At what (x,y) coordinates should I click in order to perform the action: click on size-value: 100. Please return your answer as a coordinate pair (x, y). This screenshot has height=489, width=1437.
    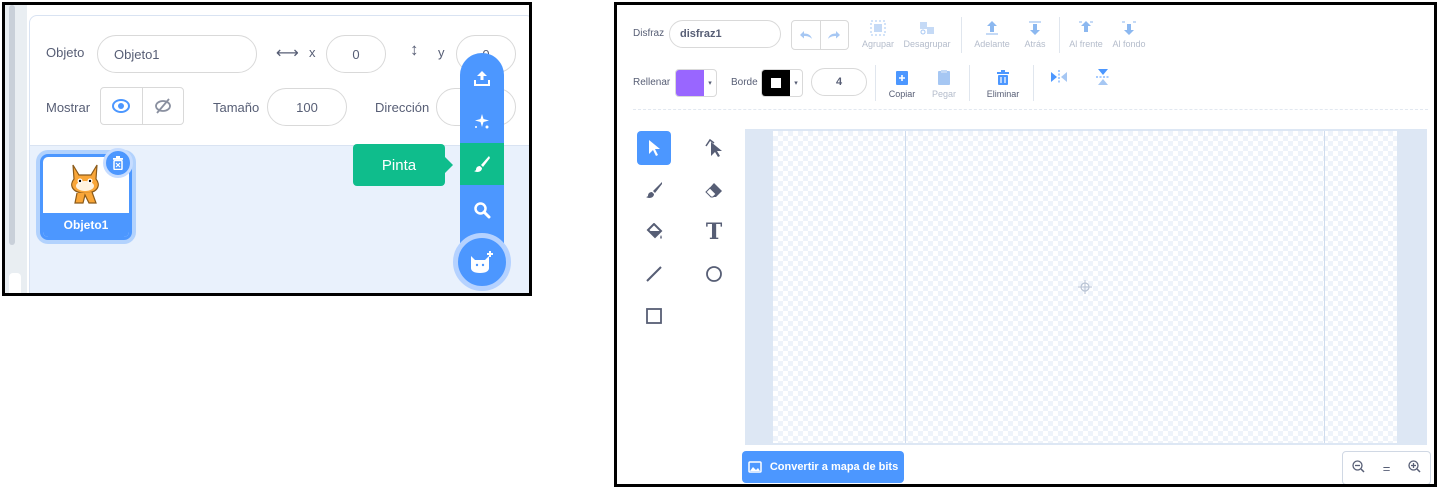
    Looking at the image, I should click on (307, 107).